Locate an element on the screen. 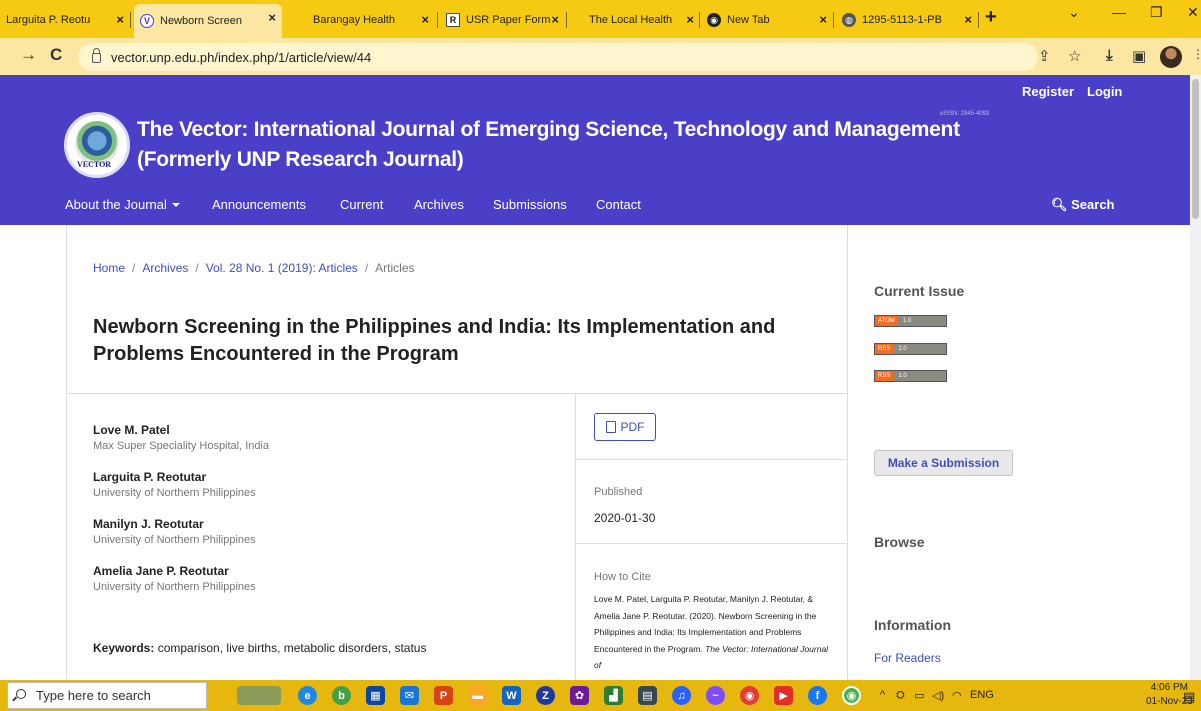 The image size is (1201, 711). music-app-icon: ♫ is located at coordinates (681, 695).